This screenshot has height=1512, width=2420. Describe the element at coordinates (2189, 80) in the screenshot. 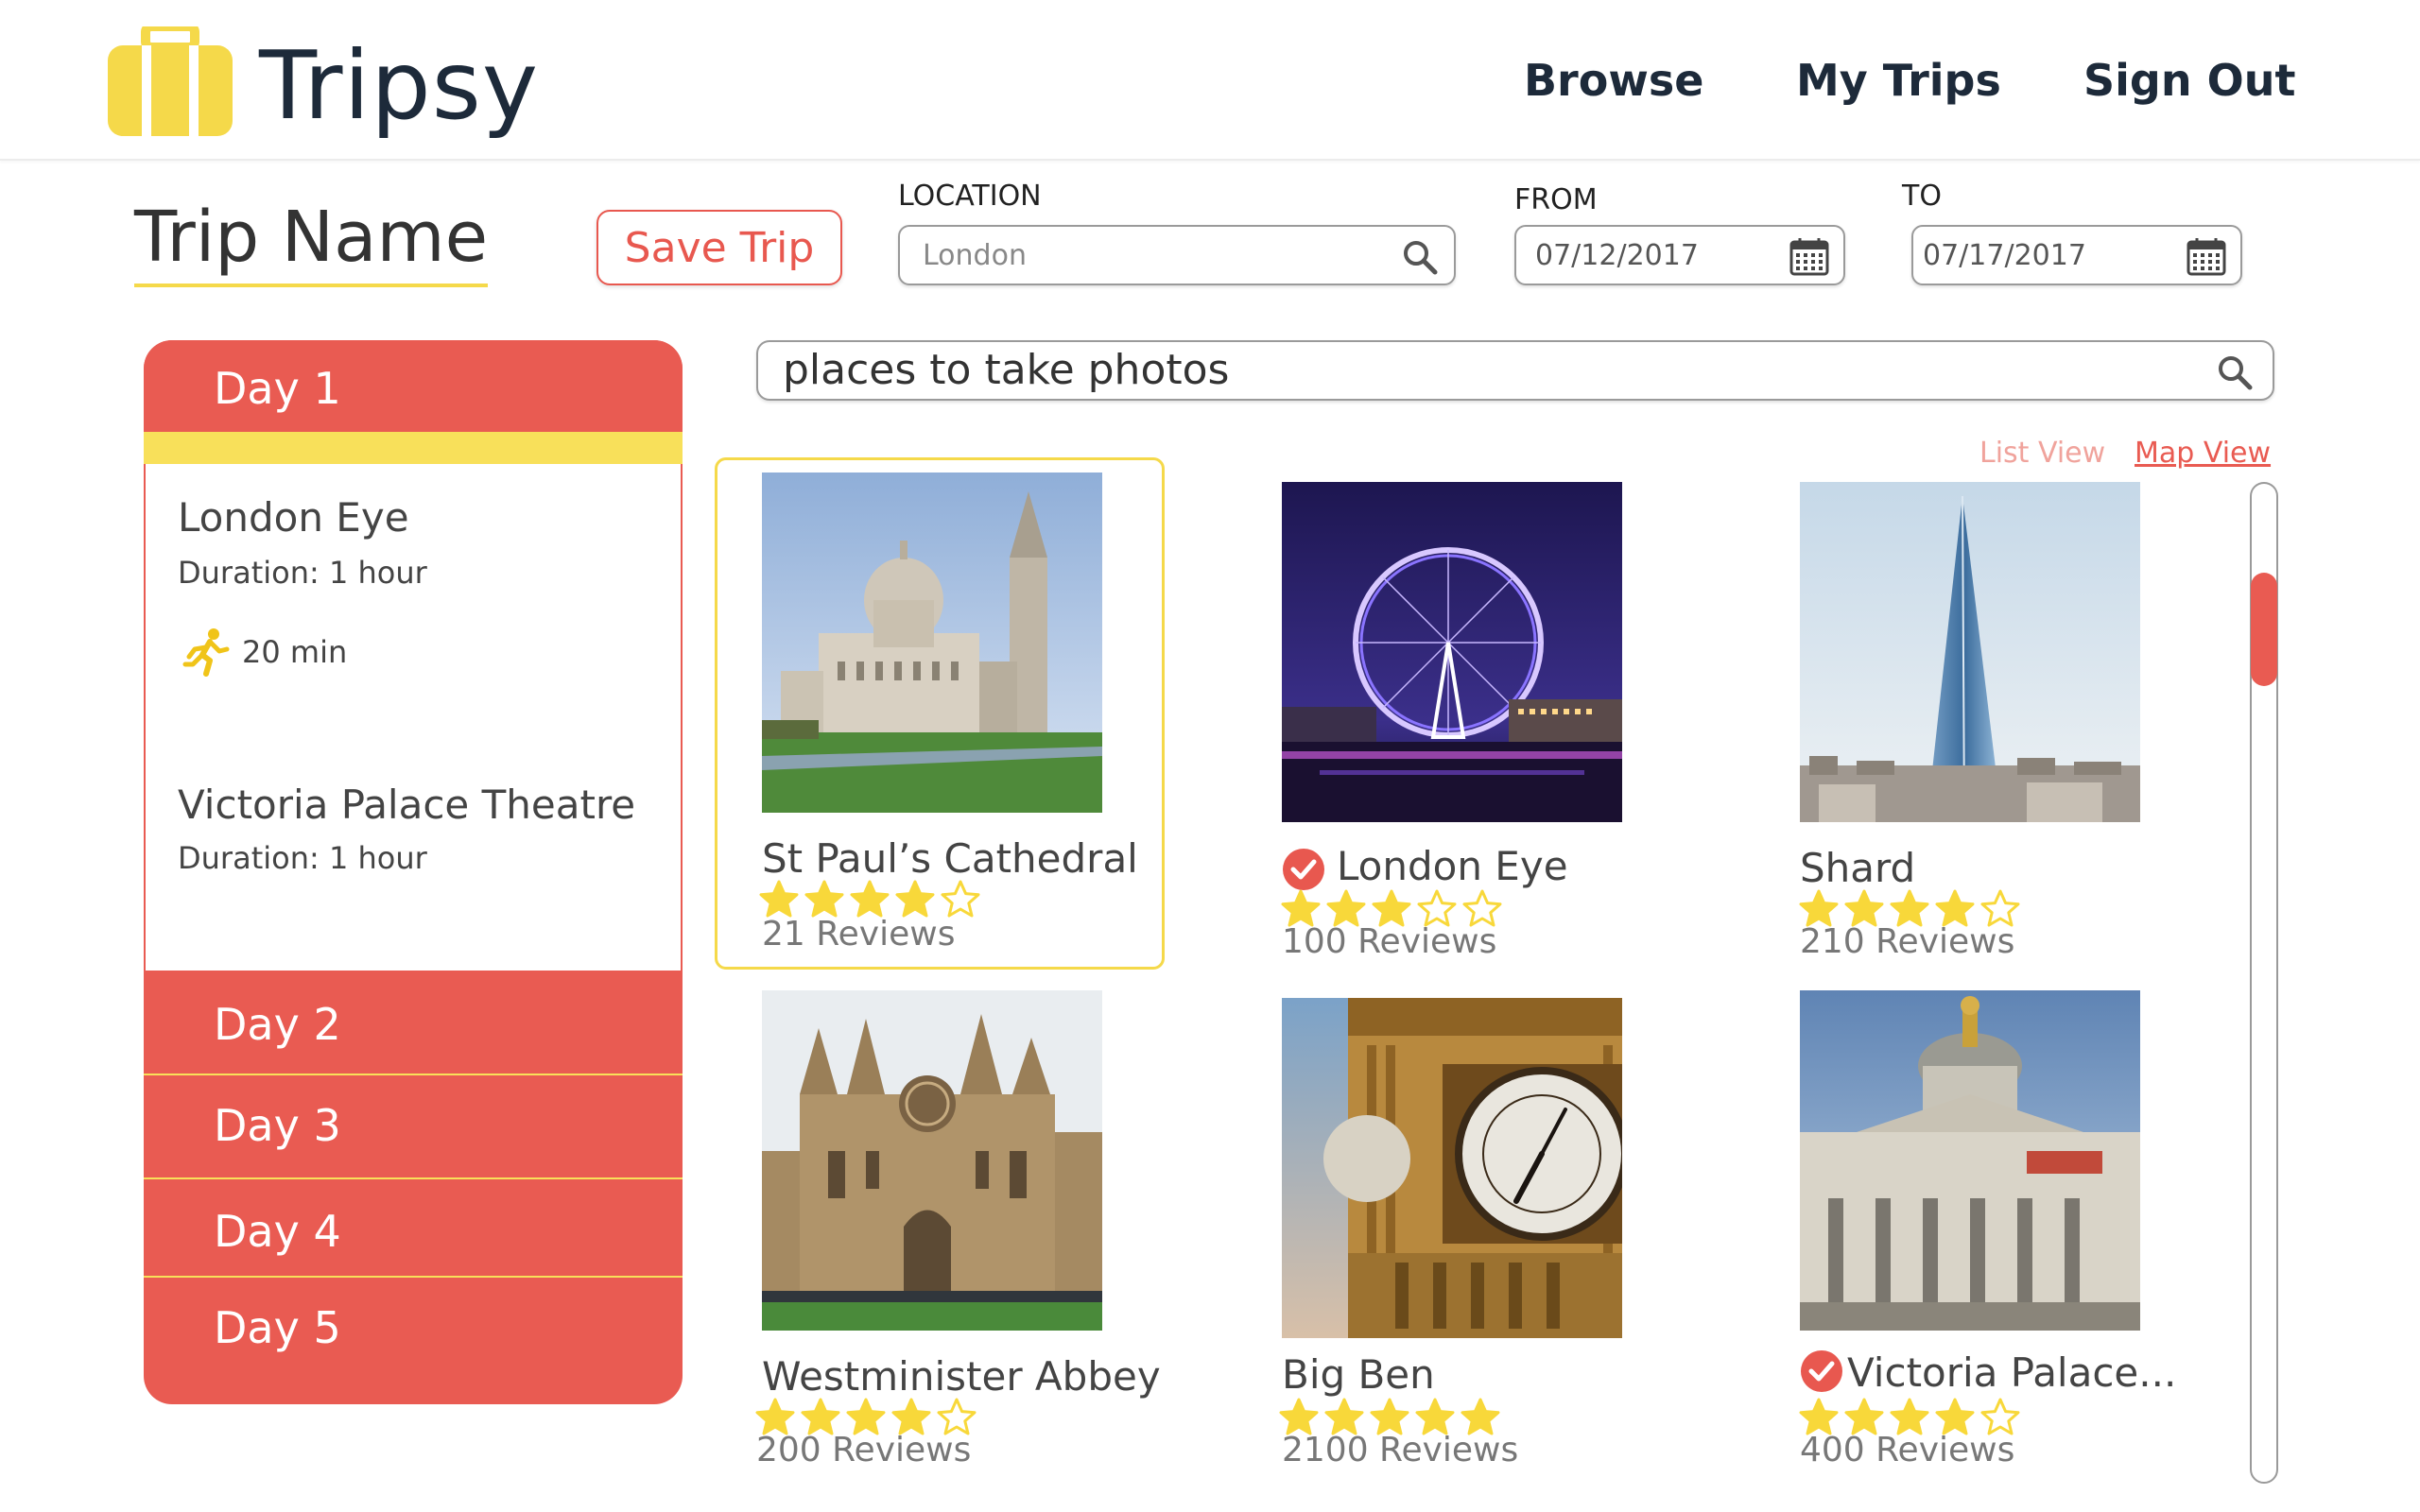

I see `nav-sign-out: Sign Out` at that location.